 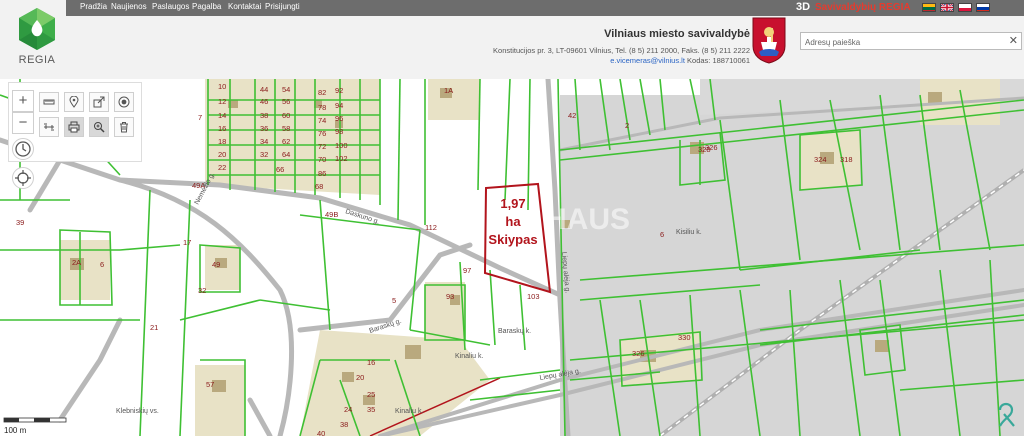 What do you see at coordinates (431, 227) in the screenshot?
I see `parcel-number: 112` at bounding box center [431, 227].